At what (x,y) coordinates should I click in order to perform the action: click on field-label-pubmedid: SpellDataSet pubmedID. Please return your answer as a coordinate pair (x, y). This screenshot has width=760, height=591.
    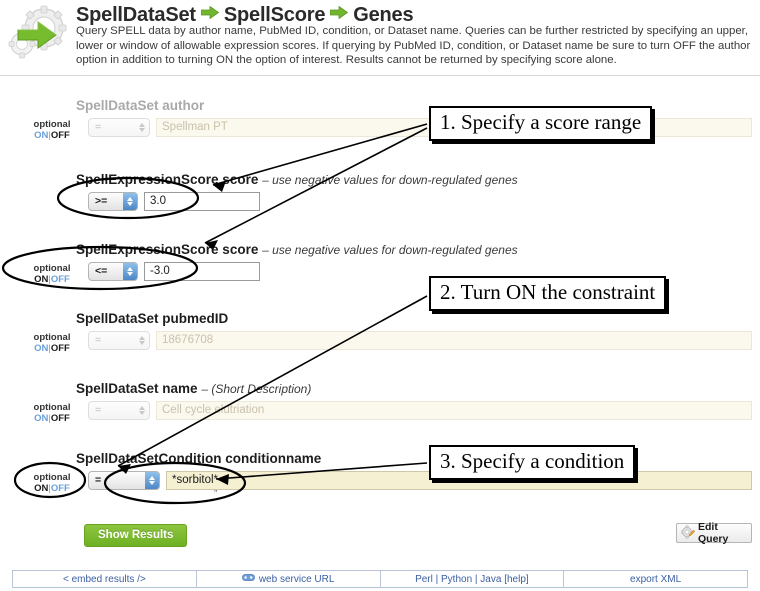
    Looking at the image, I should click on (152, 318).